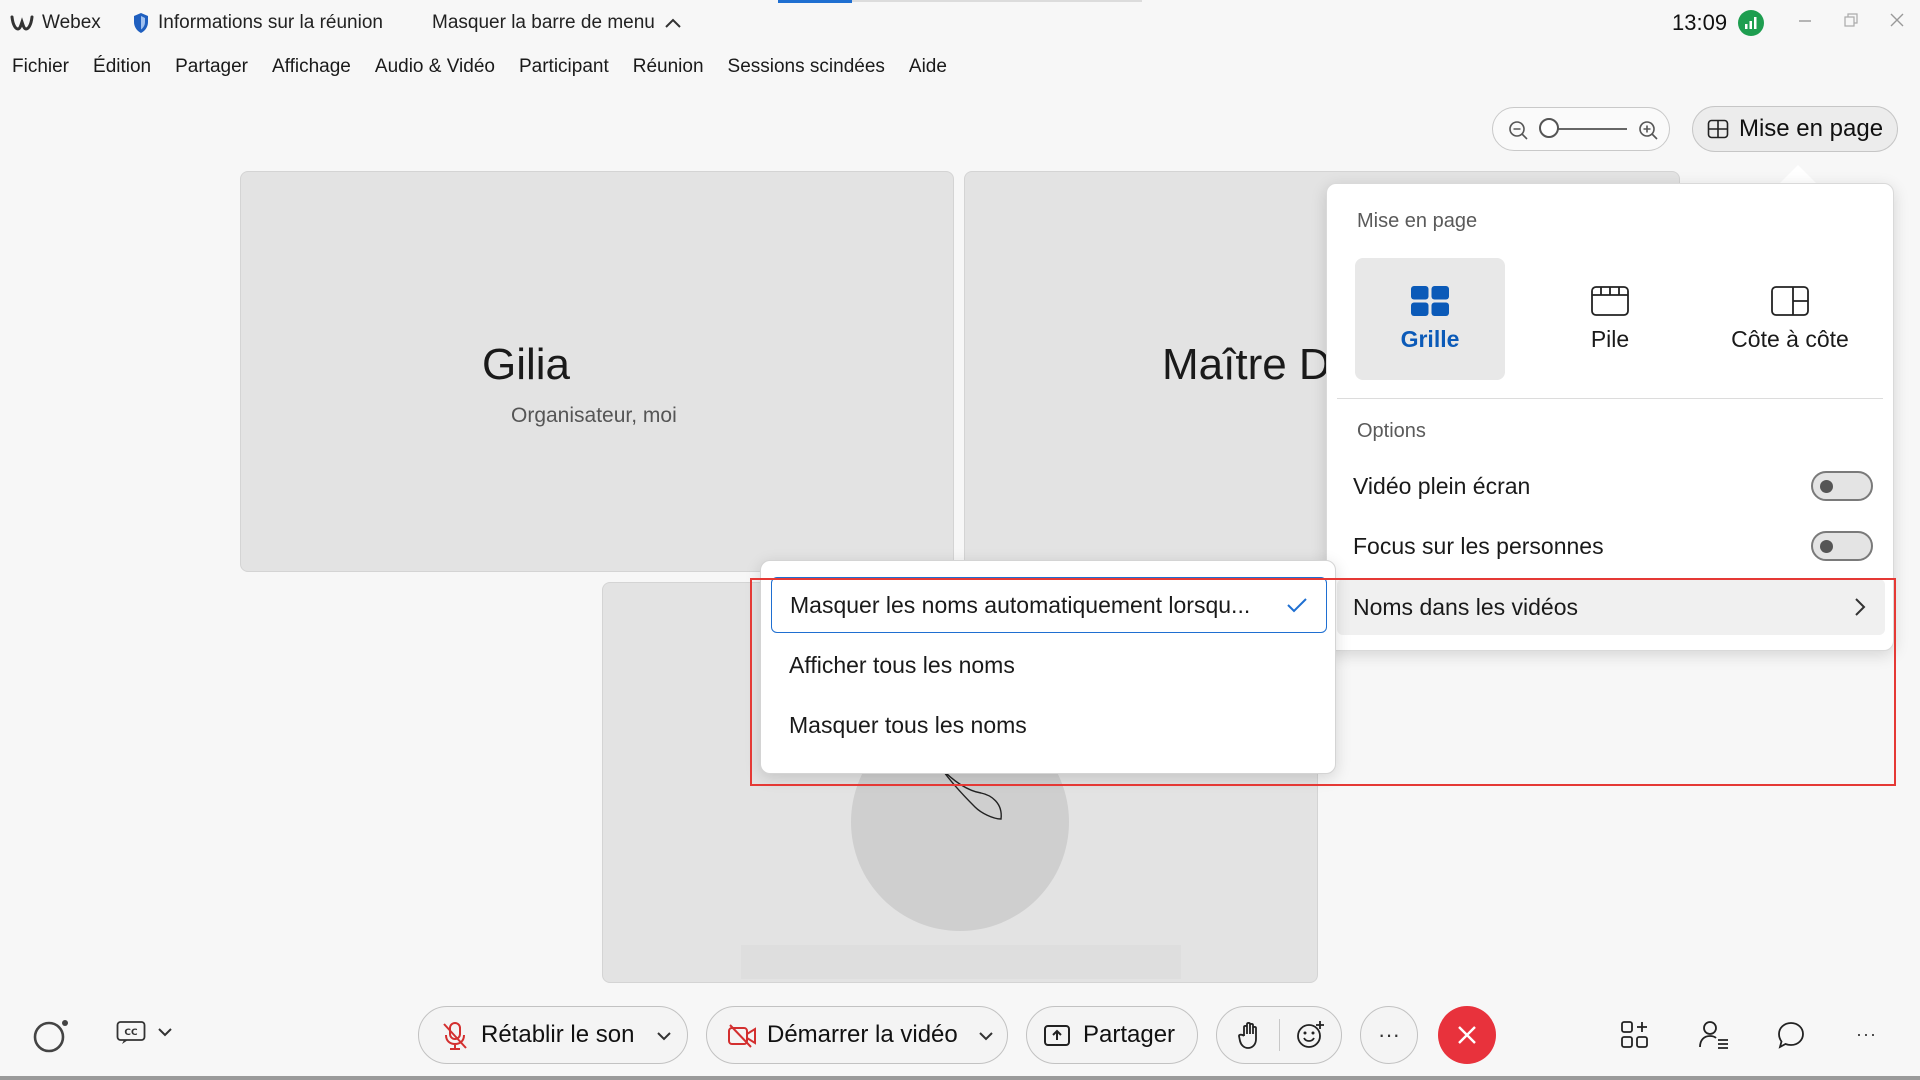 The width and height of the screenshot is (1920, 1080). Describe the element at coordinates (1430, 319) in the screenshot. I see `layout-option-grid: Grille` at that location.